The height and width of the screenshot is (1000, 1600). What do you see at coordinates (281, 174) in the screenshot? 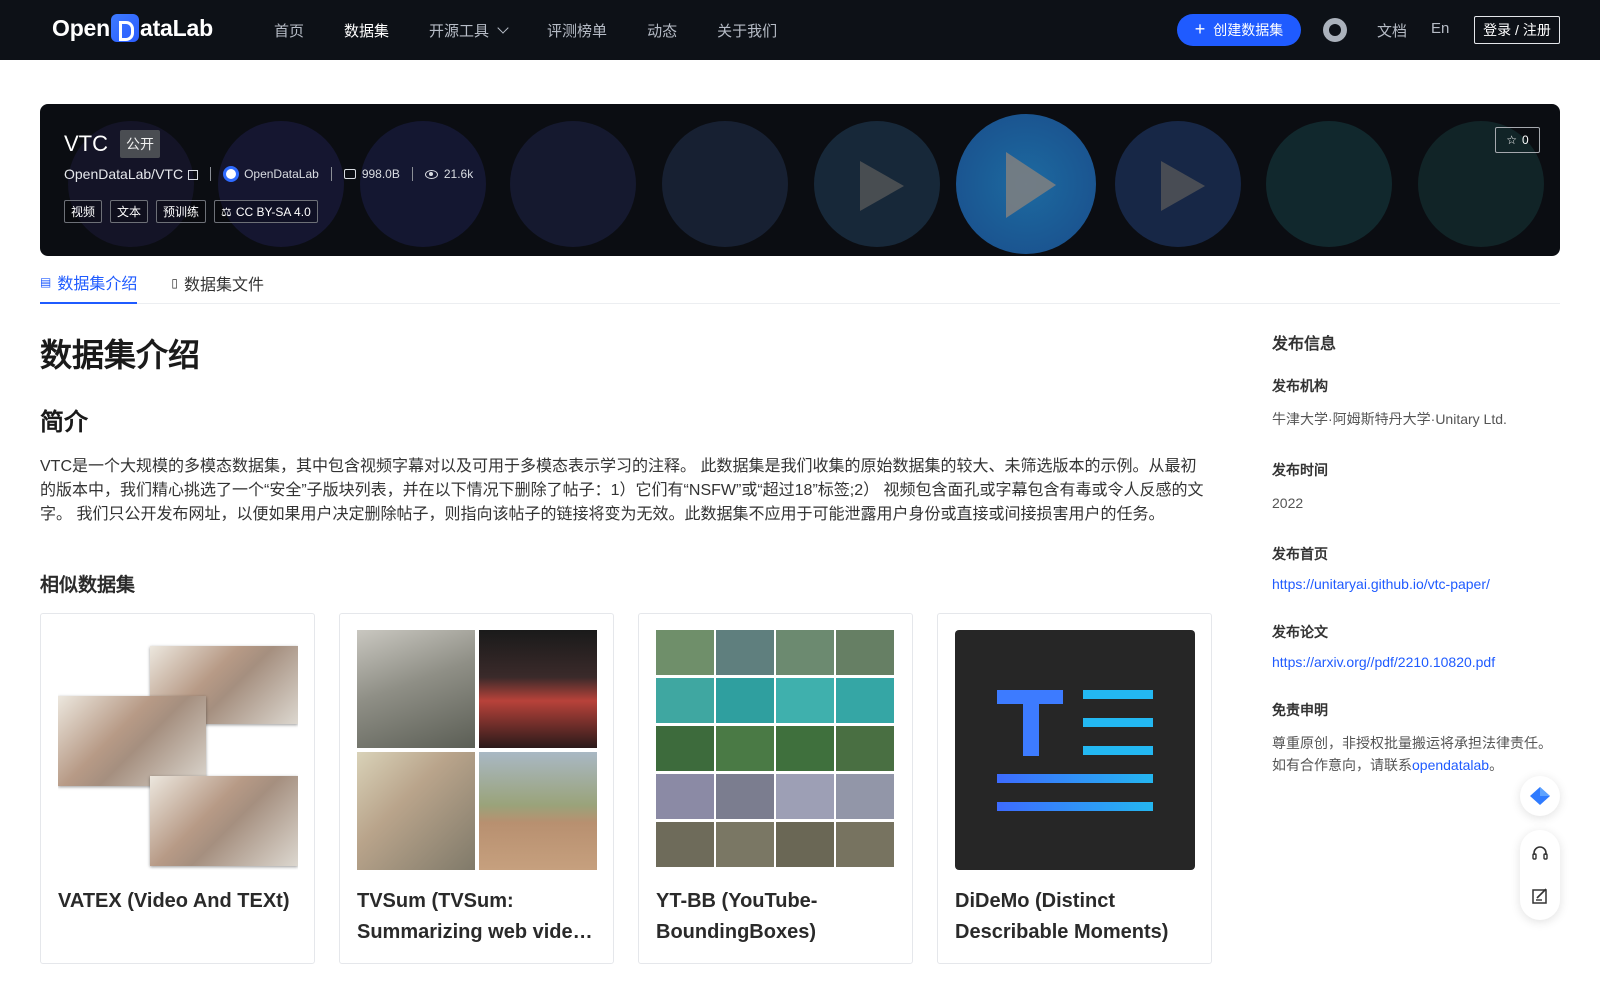
I see `org-name: OpenDataLab` at bounding box center [281, 174].